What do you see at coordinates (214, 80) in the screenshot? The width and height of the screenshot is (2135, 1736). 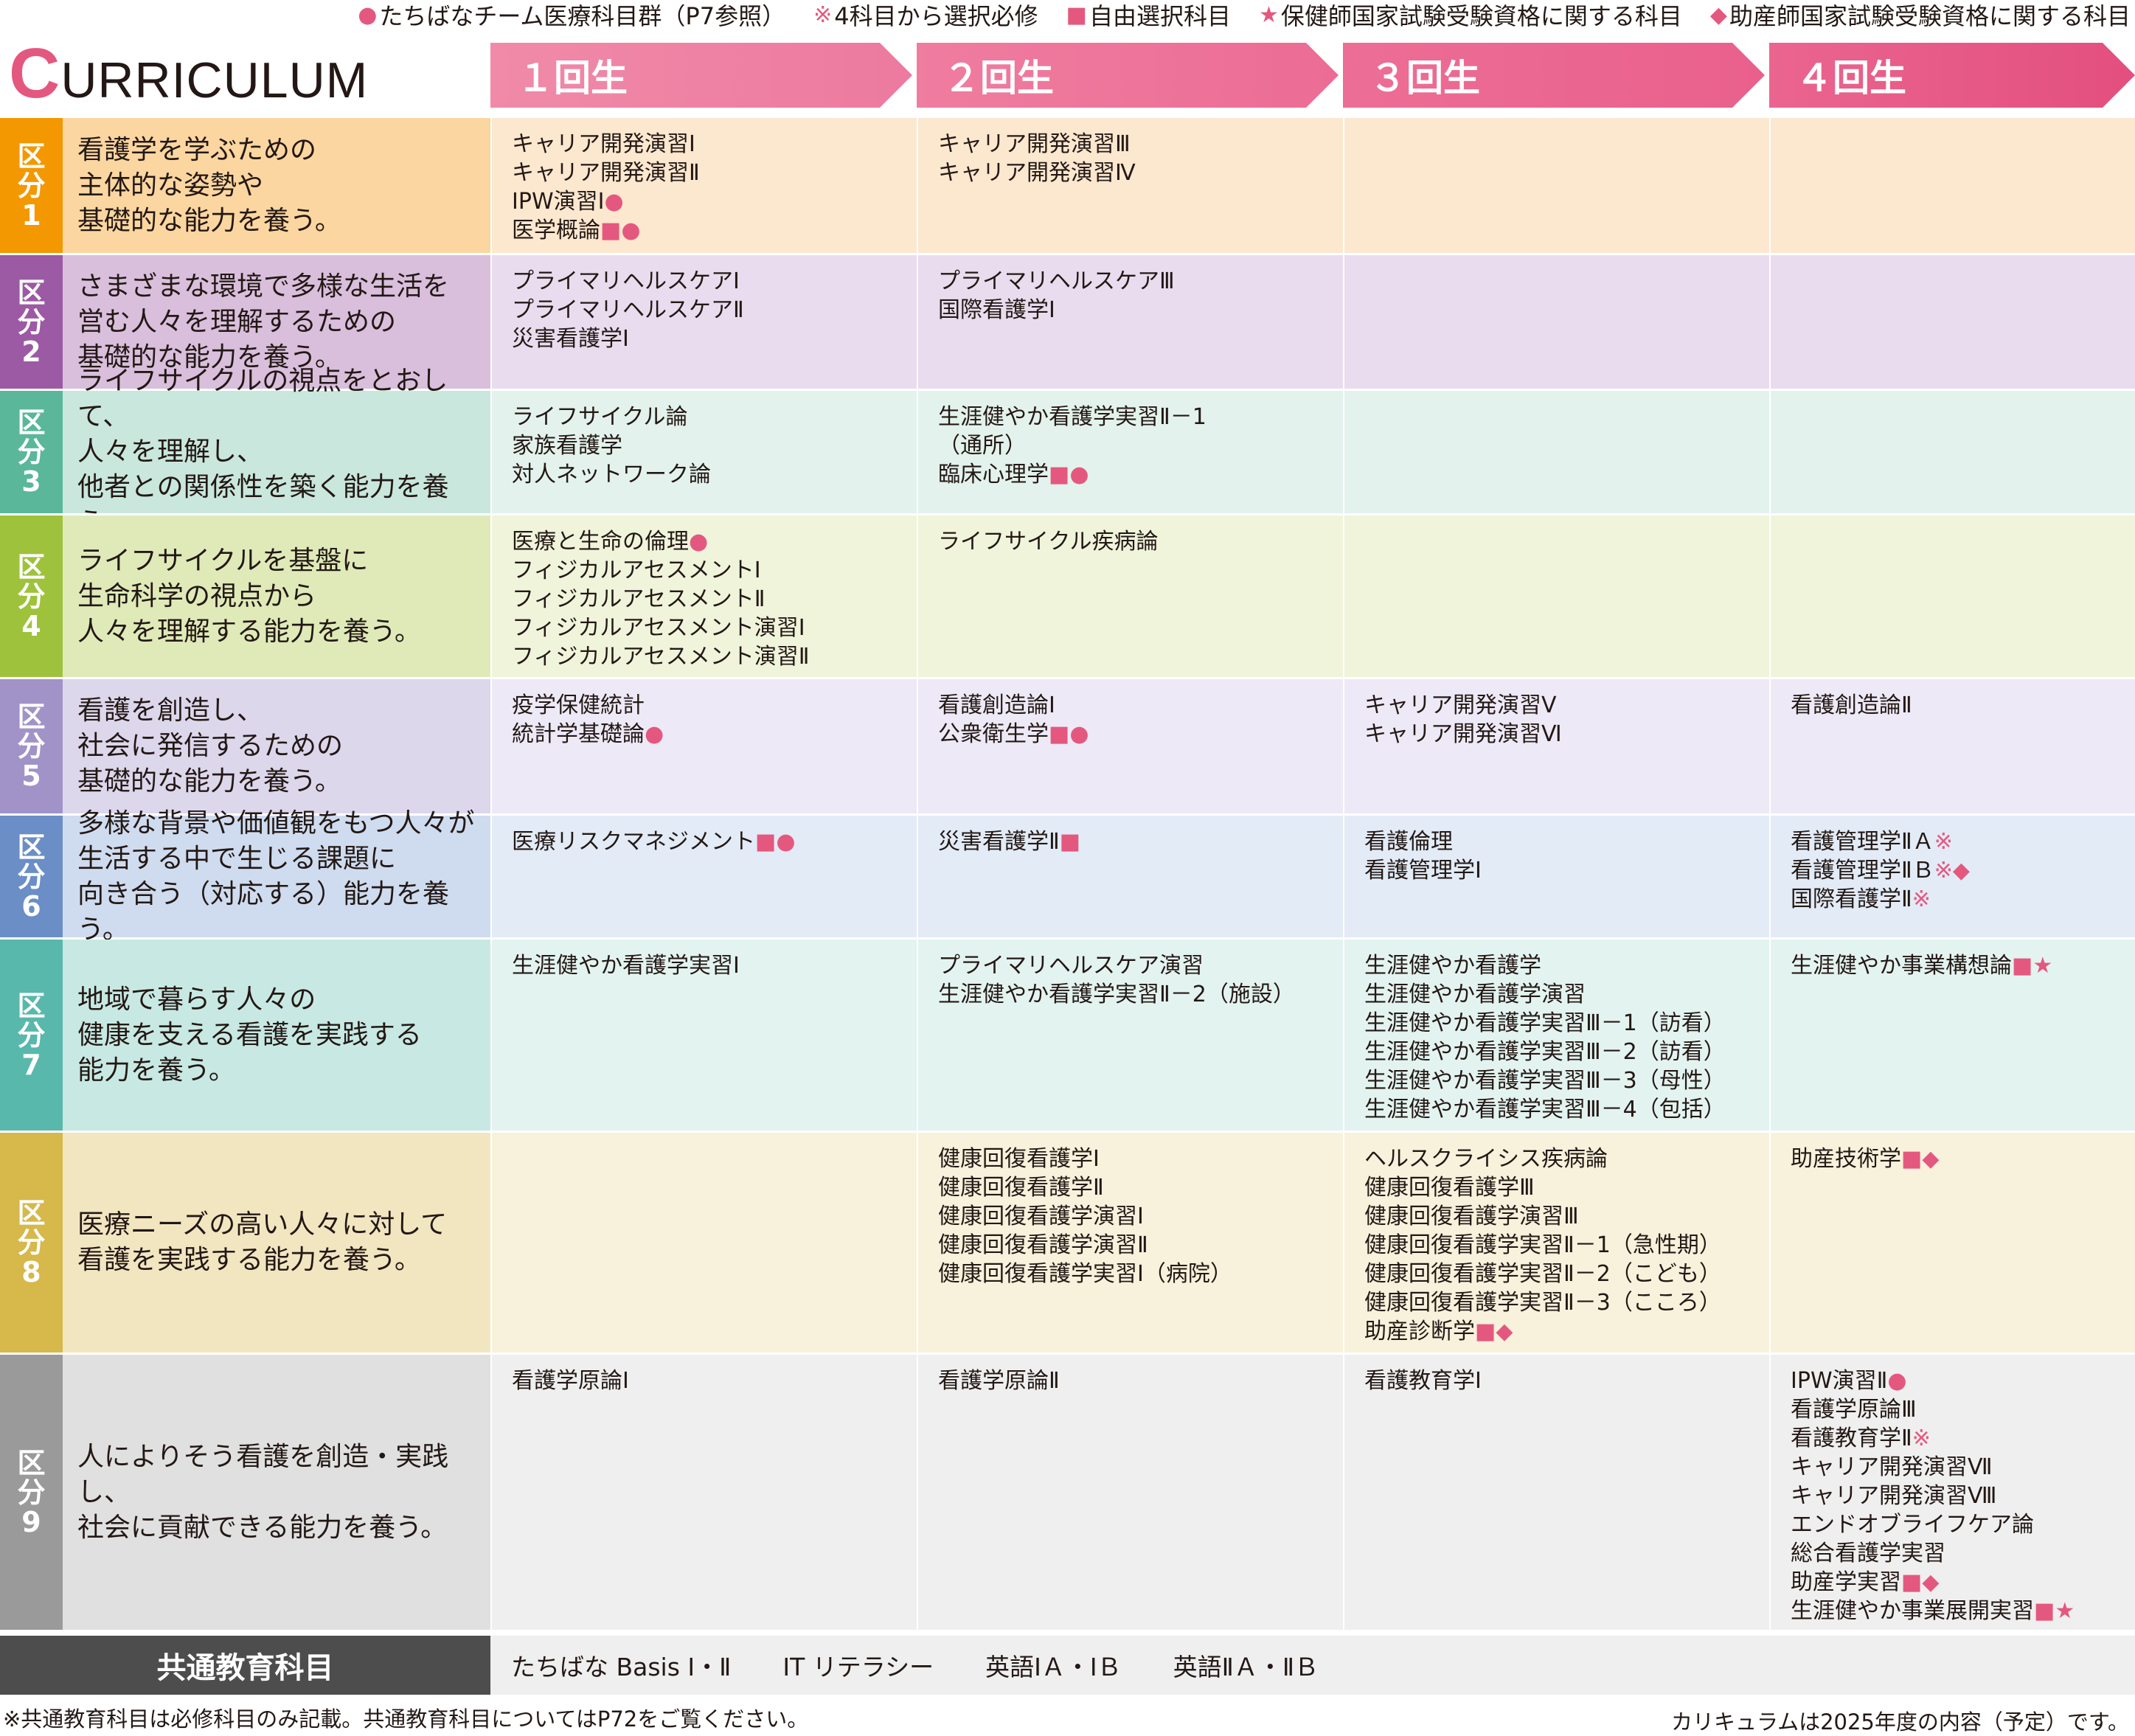 I see `title-rest: URRICULUM` at bounding box center [214, 80].